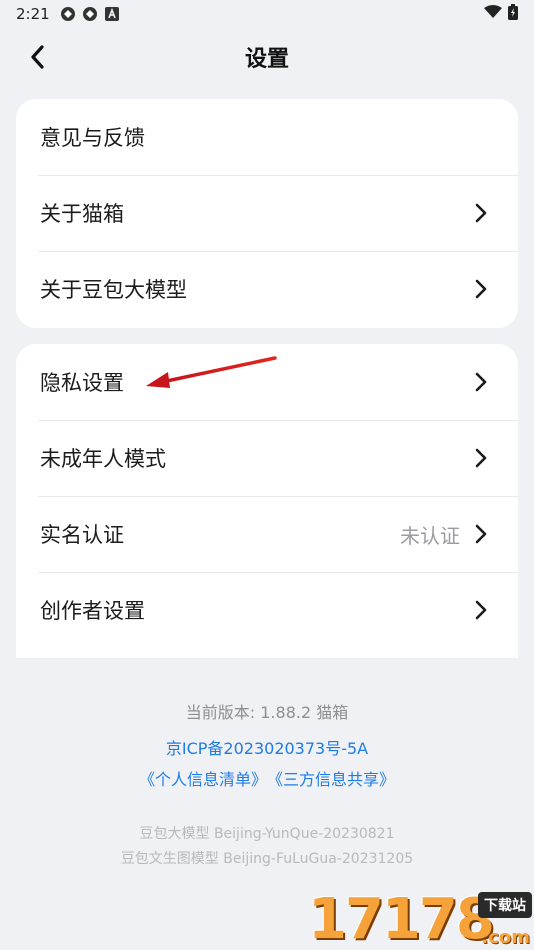 This screenshot has height=950, width=534. I want to click on keyboard-notification-icon, so click(112, 14).